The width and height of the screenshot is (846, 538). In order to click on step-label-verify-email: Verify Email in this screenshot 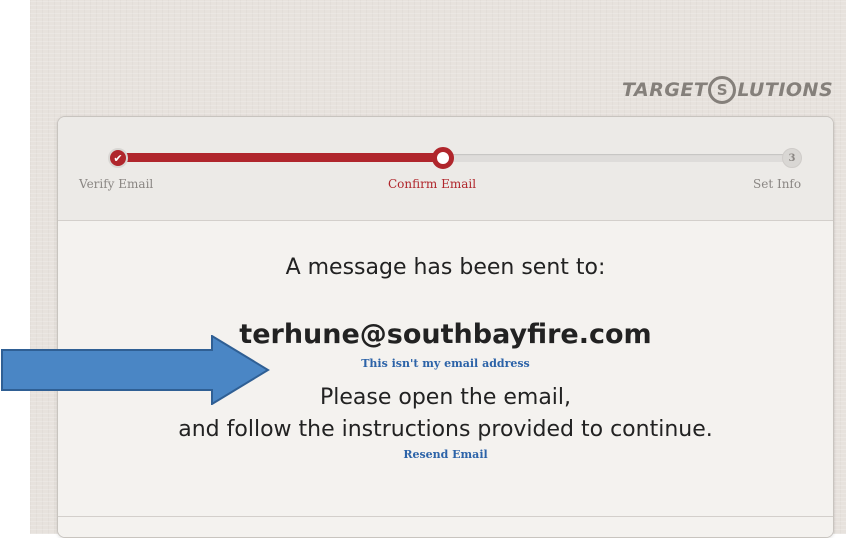, I will do `click(116, 184)`.